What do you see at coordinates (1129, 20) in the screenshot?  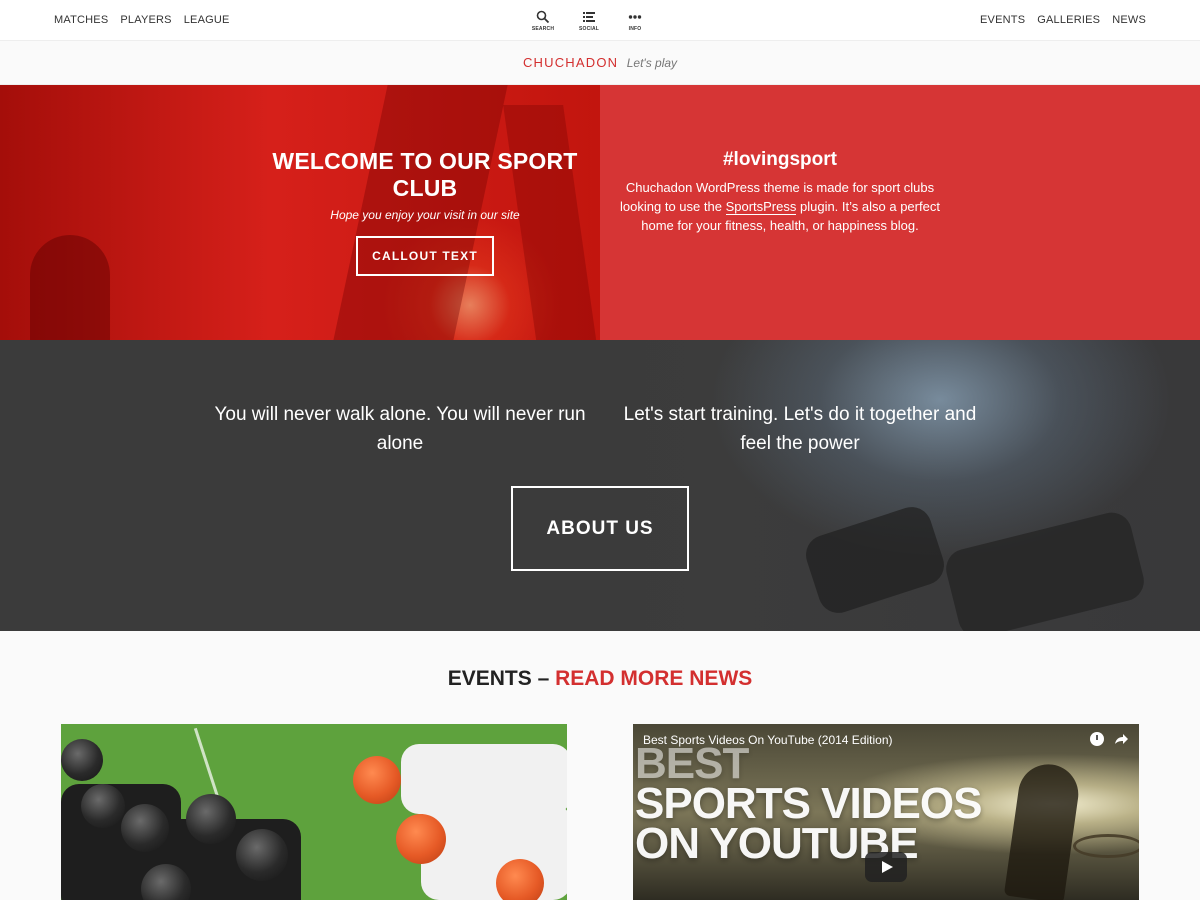 I see `nav-link-news: NEWS` at bounding box center [1129, 20].